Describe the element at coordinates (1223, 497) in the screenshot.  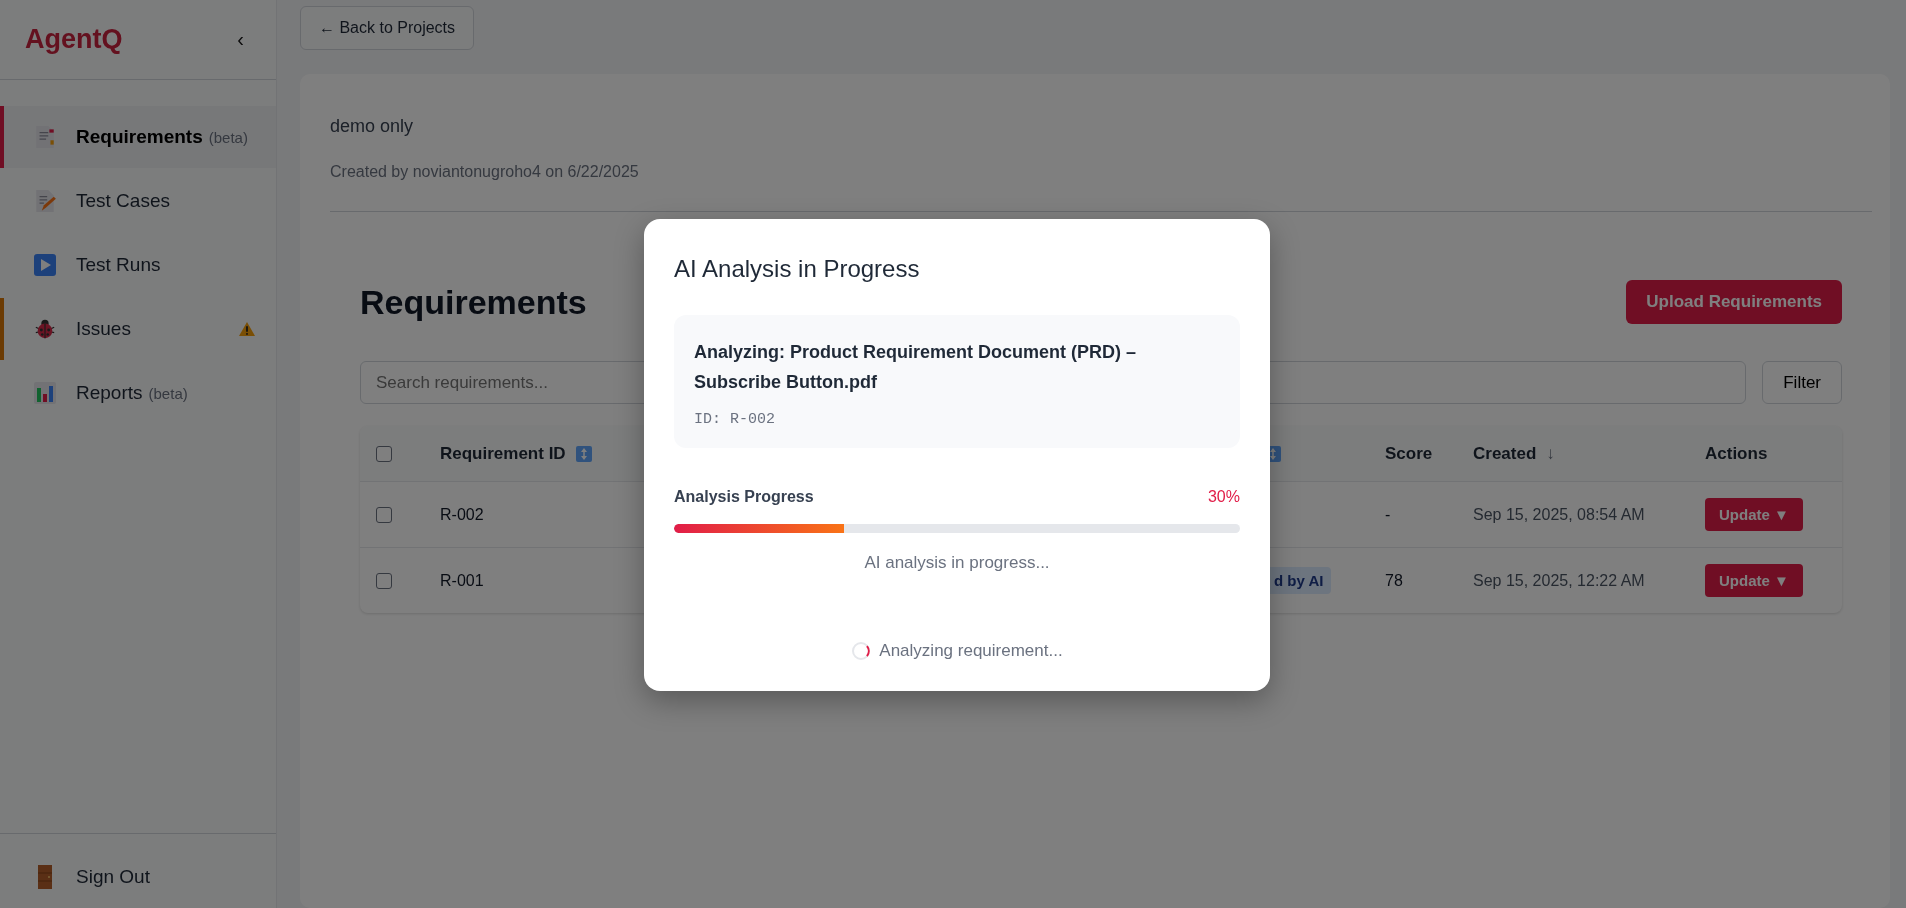
I see `progress-percent: 30%` at that location.